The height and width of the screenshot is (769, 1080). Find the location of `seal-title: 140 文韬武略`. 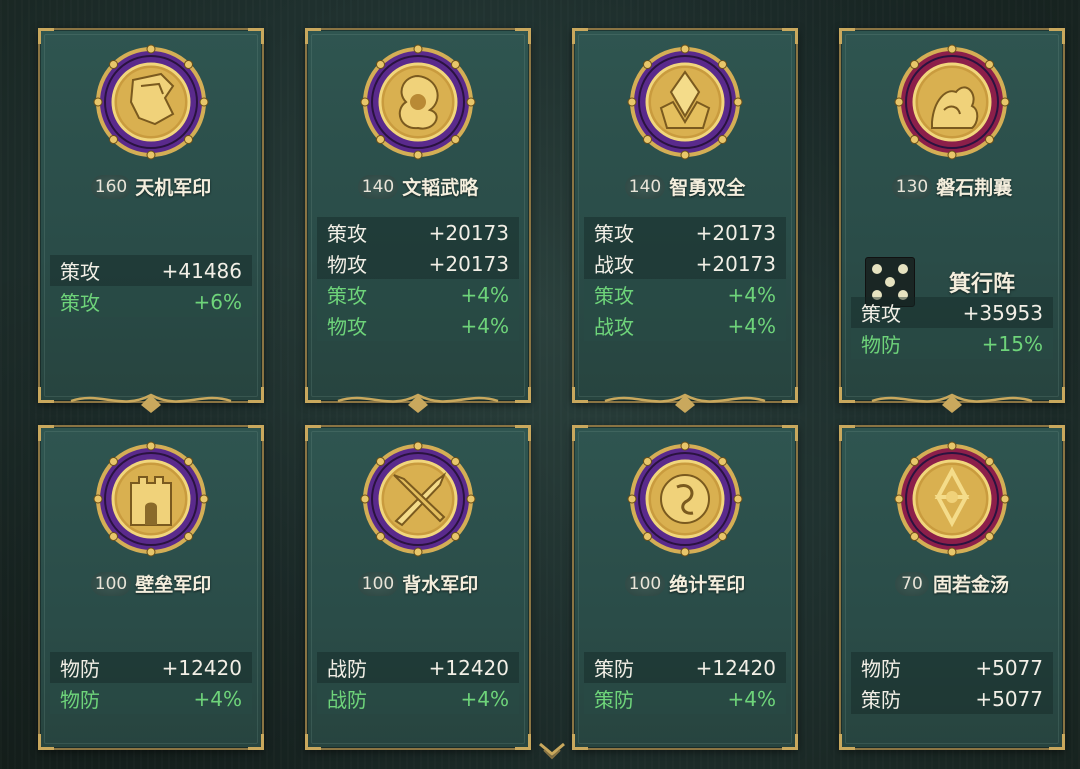

seal-title: 140 文韬武略 is located at coordinates (418, 186).